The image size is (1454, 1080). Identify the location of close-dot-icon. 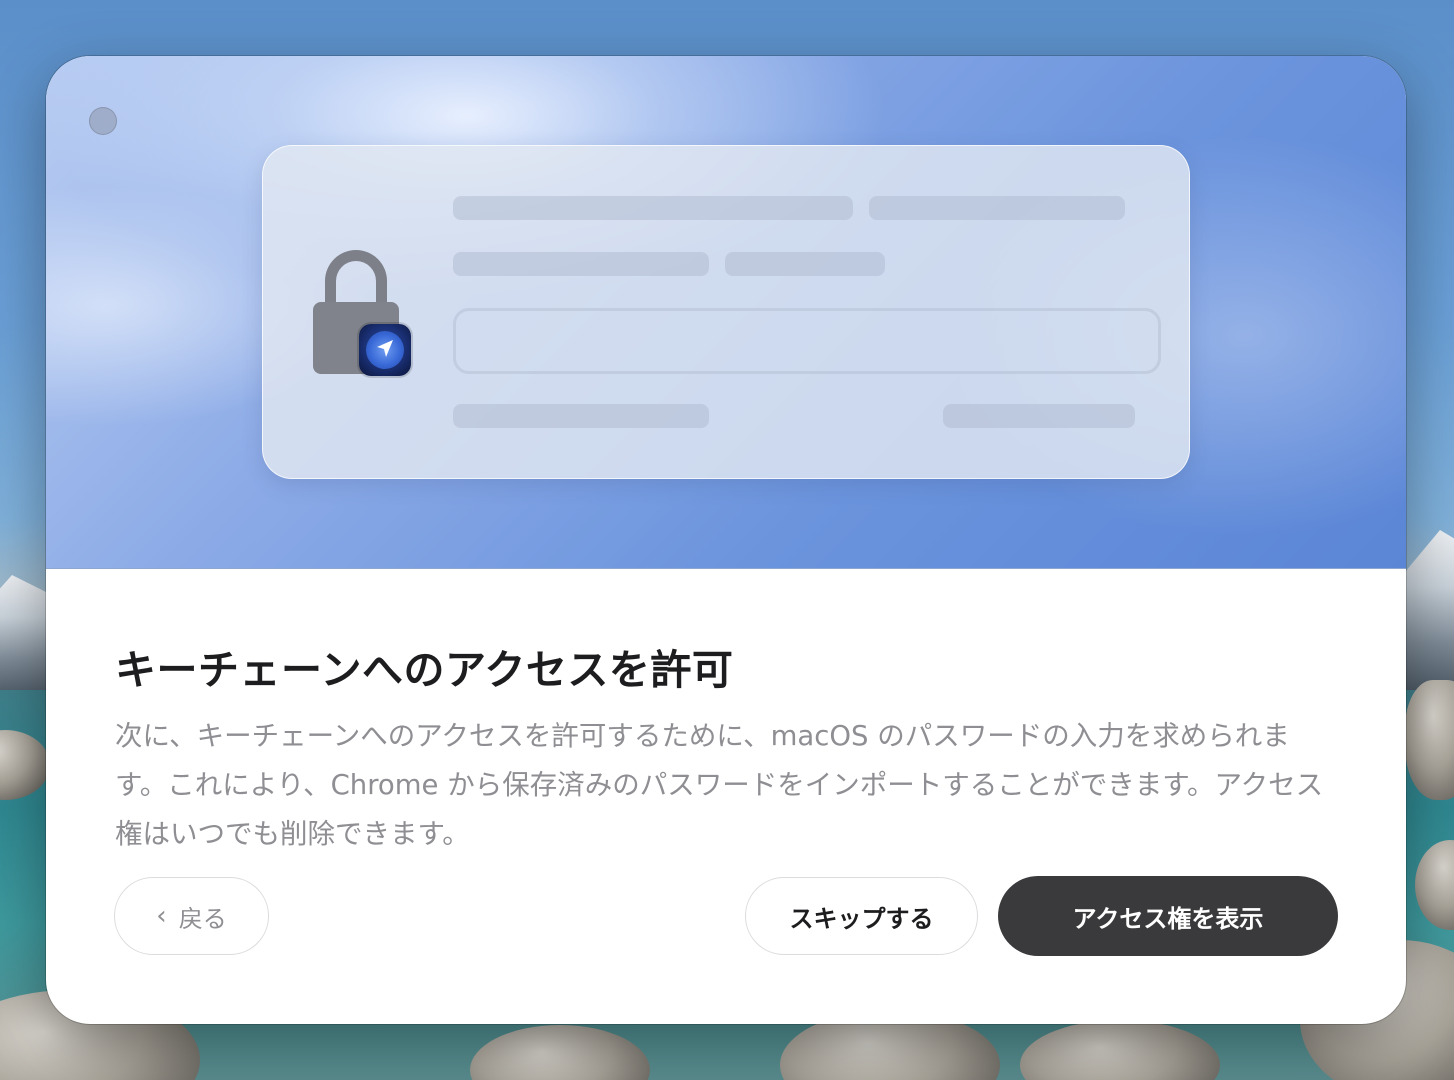
(103, 121).